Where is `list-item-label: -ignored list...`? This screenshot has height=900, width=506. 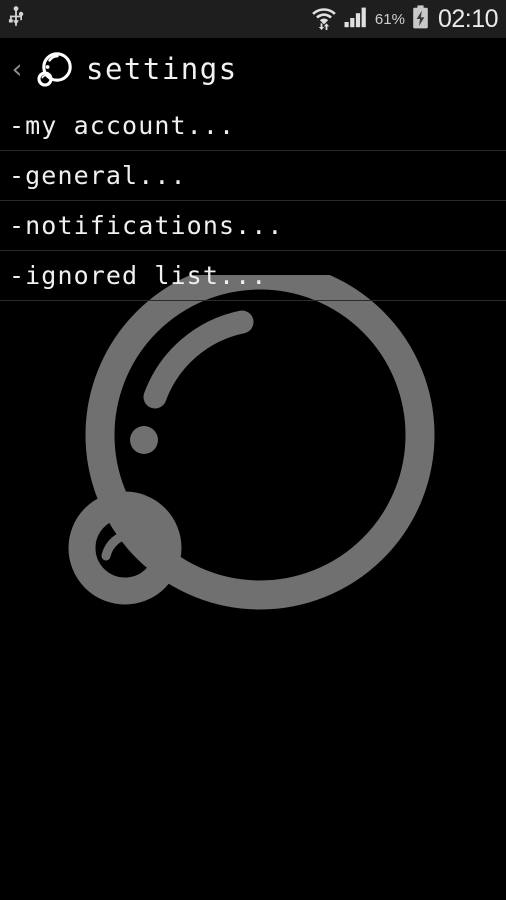 list-item-label: -ignored list... is located at coordinates (138, 275).